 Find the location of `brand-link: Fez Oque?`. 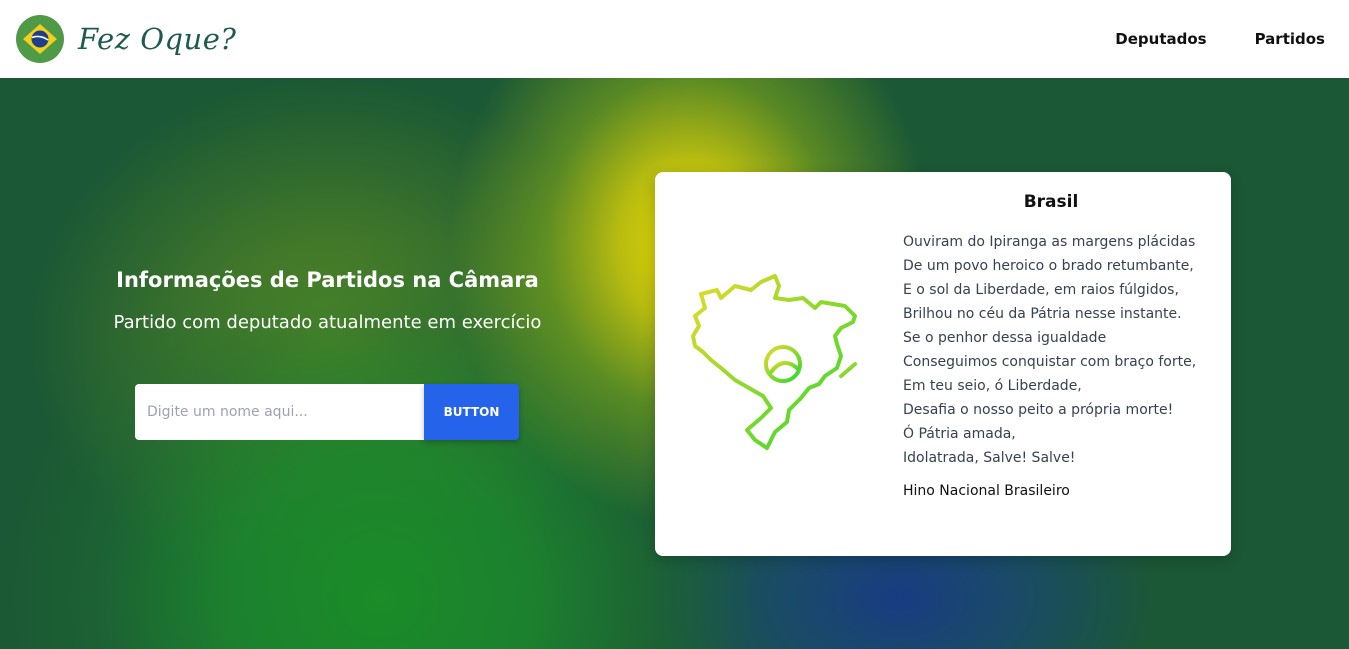

brand-link: Fez Oque? is located at coordinates (126, 39).